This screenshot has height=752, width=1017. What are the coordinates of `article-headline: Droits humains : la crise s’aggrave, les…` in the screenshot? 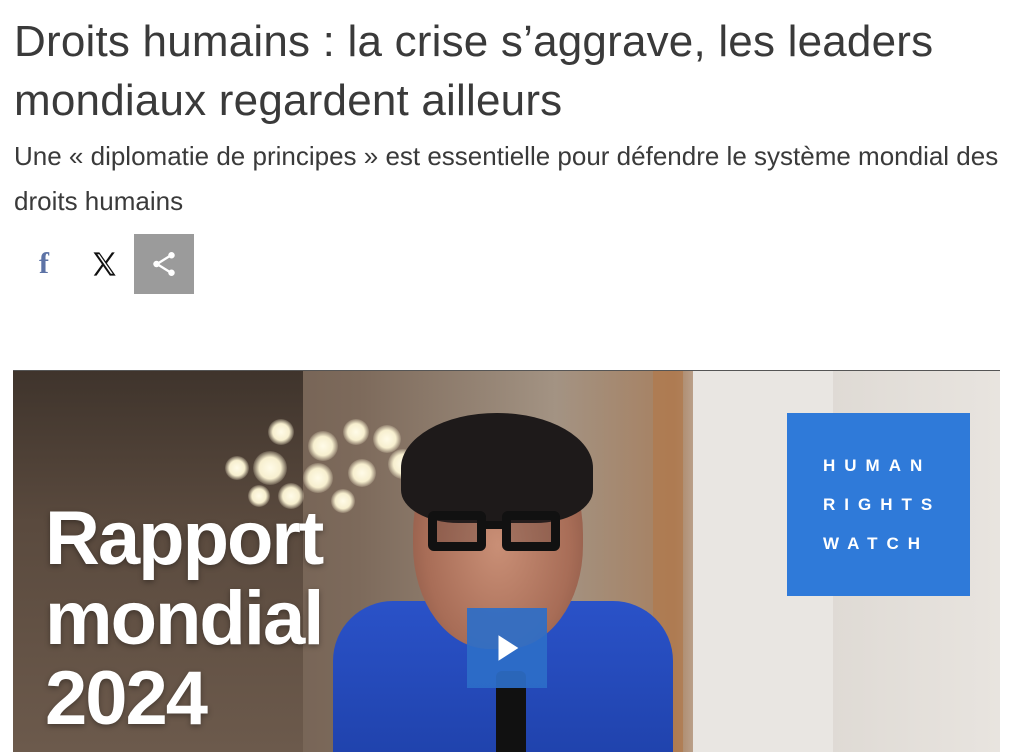 It's located at (474, 71).